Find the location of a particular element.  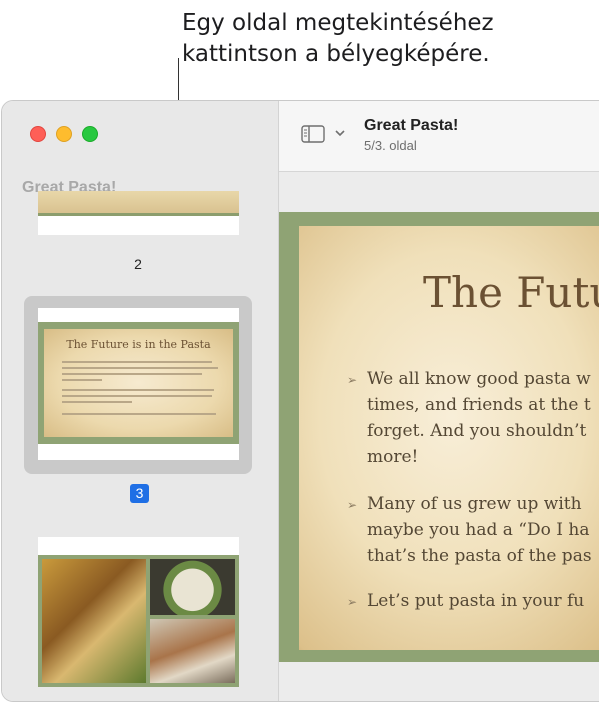

bullet-line: Let’s put pasta in your fu is located at coordinates (476, 601).